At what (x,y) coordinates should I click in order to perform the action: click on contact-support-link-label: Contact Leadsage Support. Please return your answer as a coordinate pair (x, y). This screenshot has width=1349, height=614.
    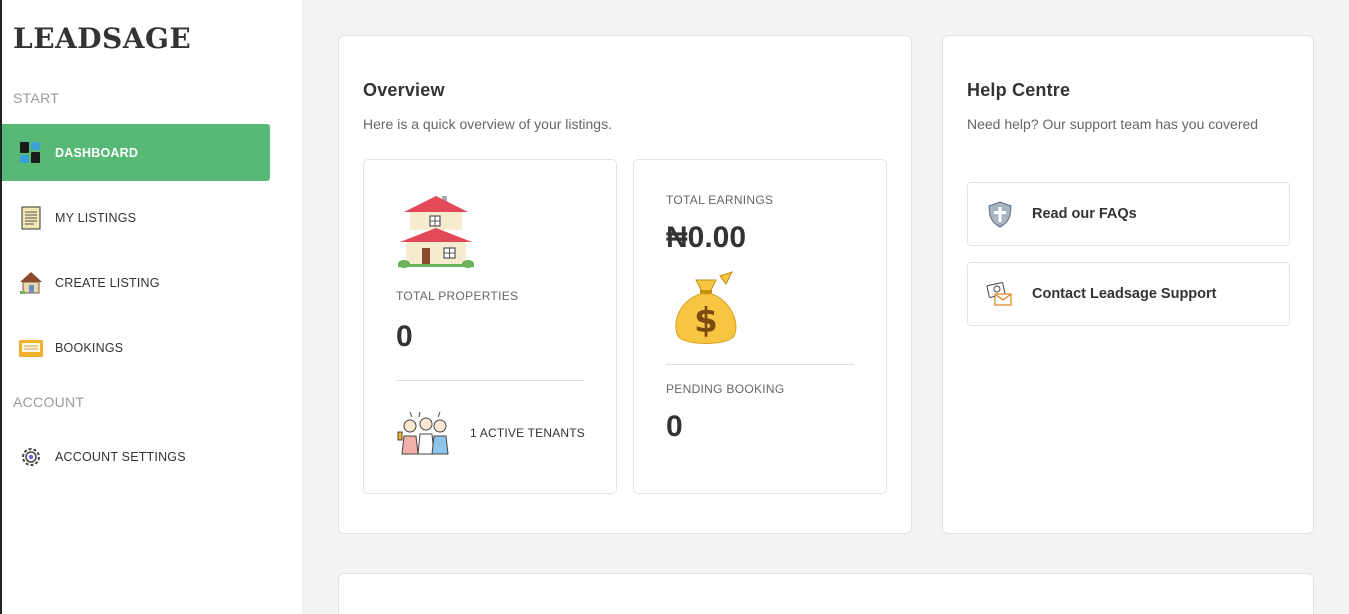
    Looking at the image, I should click on (1124, 294).